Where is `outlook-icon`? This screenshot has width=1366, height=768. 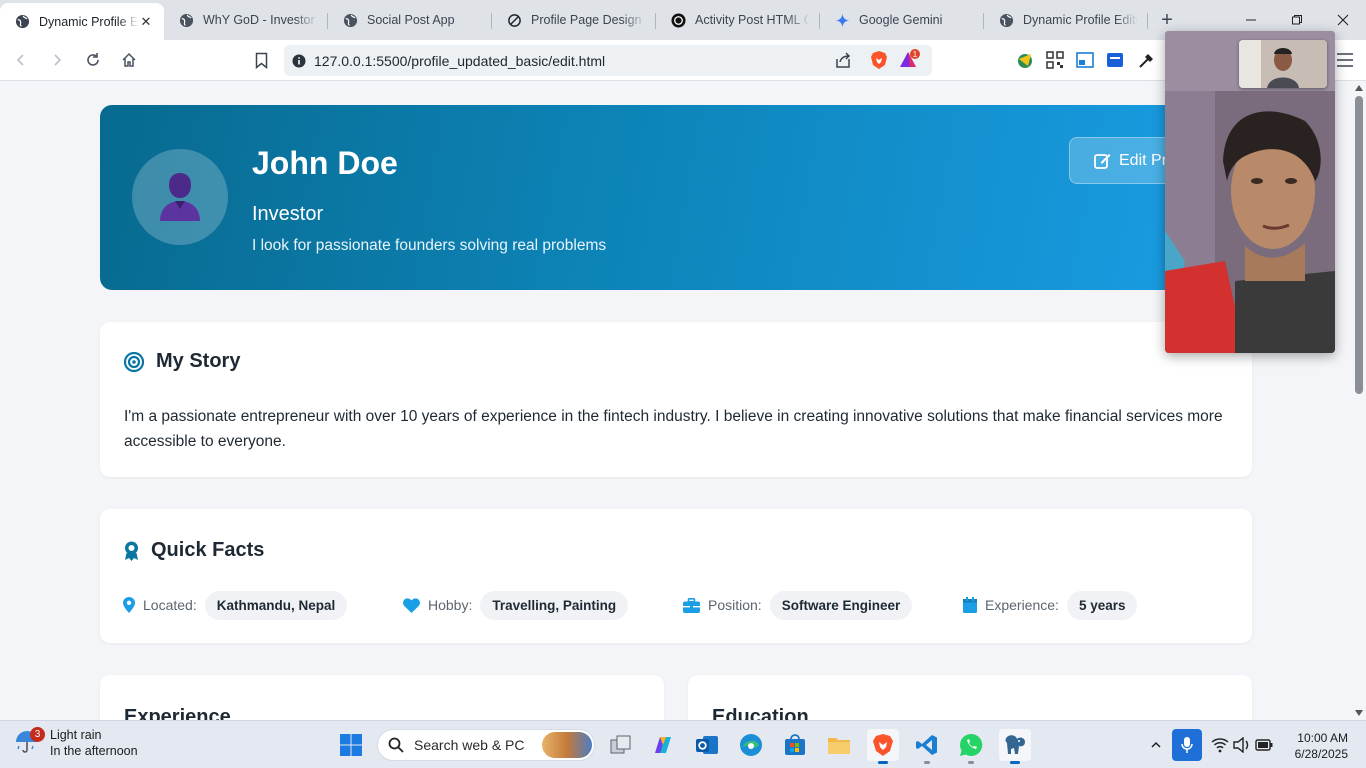
outlook-icon is located at coordinates (707, 745).